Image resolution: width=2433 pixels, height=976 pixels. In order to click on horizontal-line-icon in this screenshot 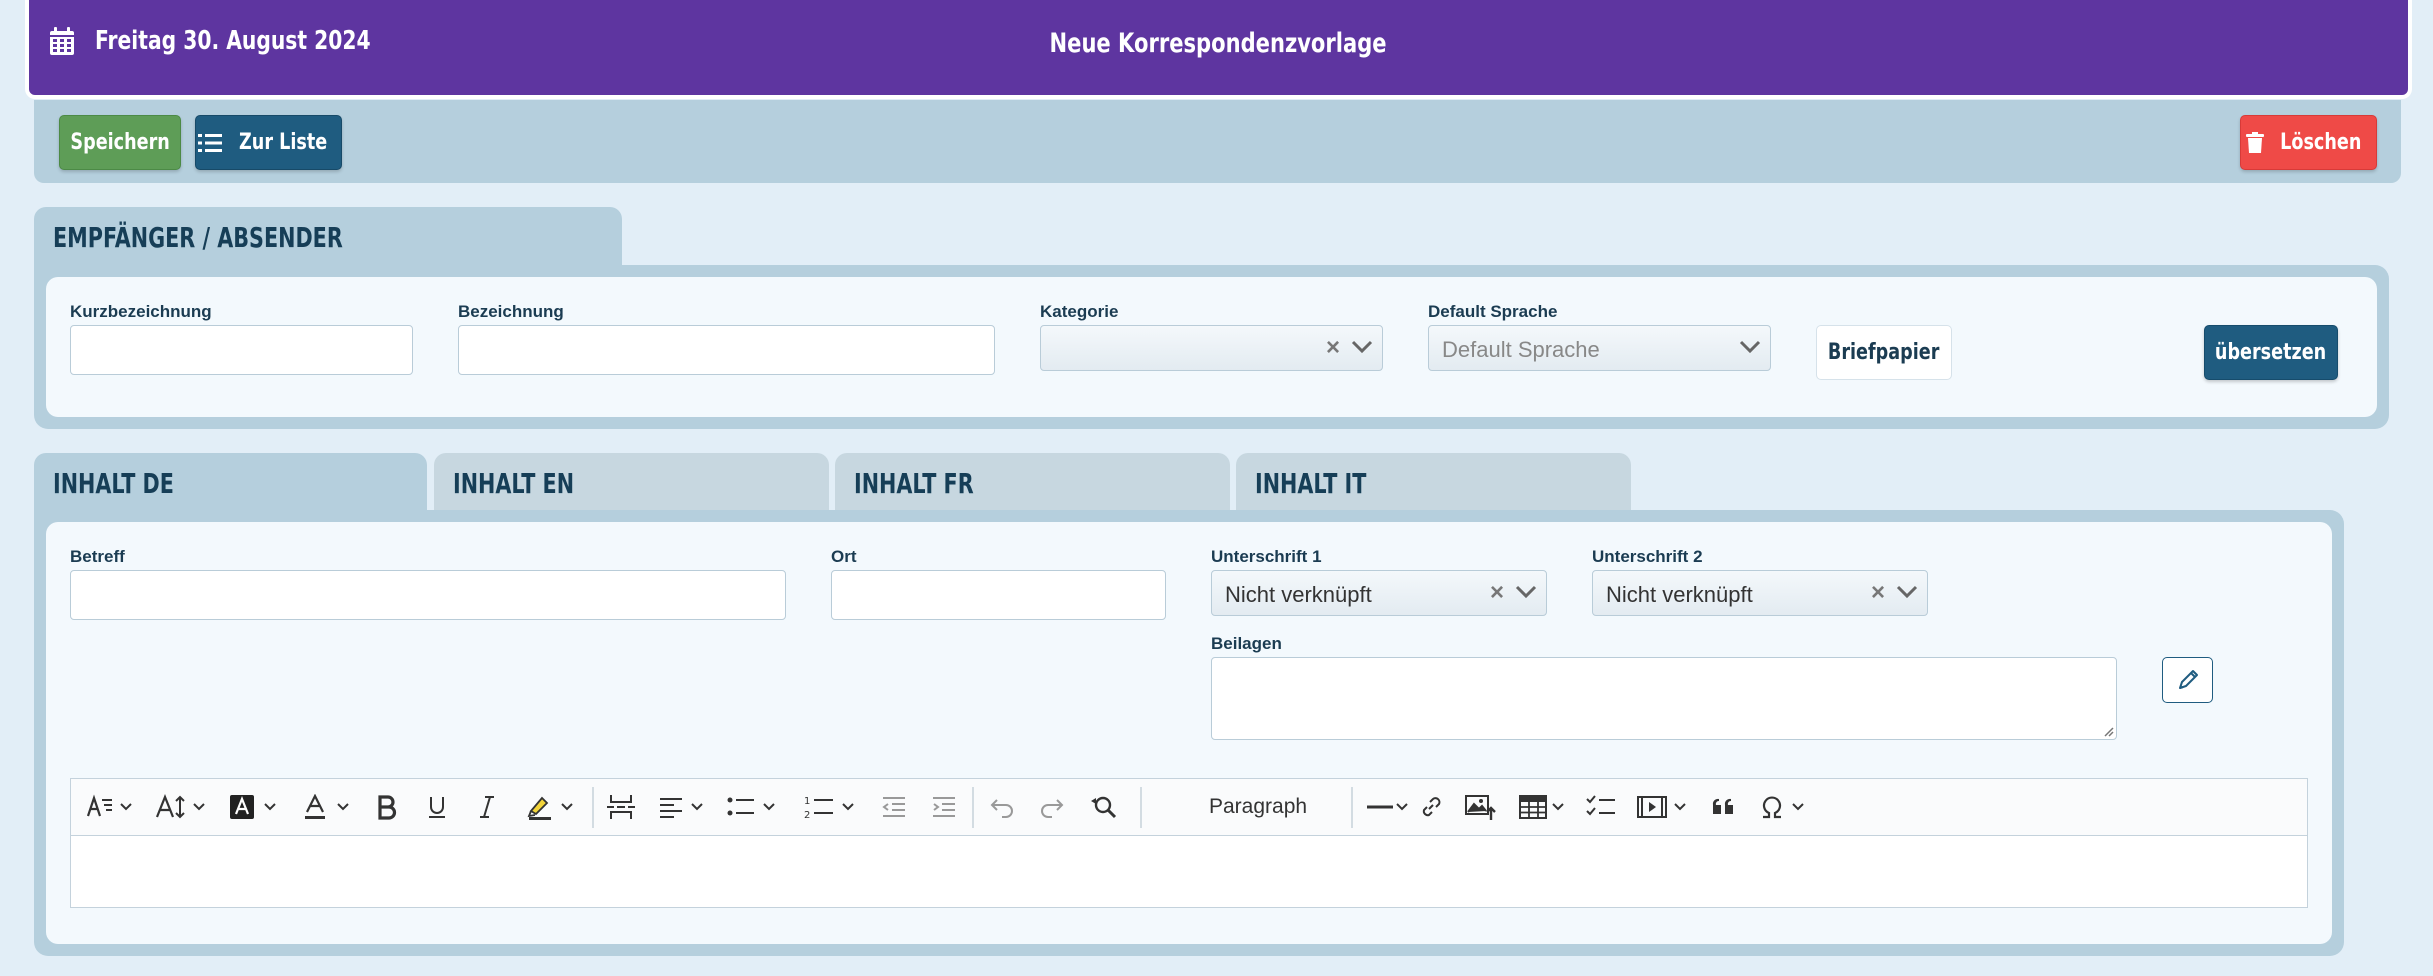, I will do `click(1380, 807)`.